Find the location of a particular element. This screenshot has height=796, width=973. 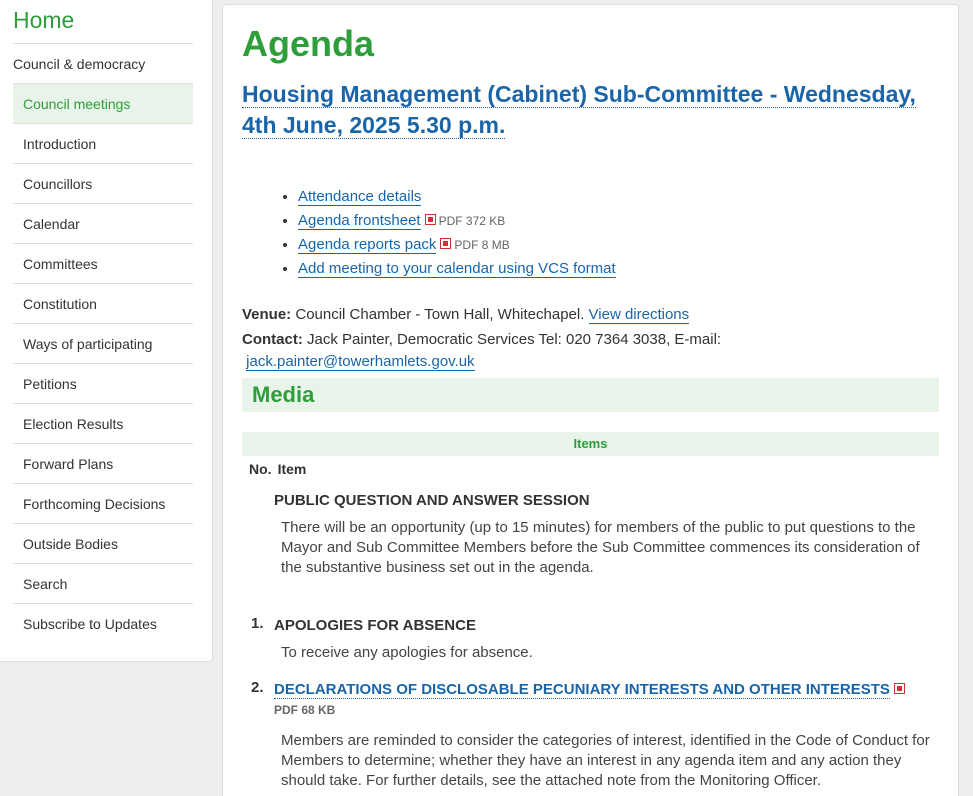

page-title: Agenda is located at coordinates (308, 43).